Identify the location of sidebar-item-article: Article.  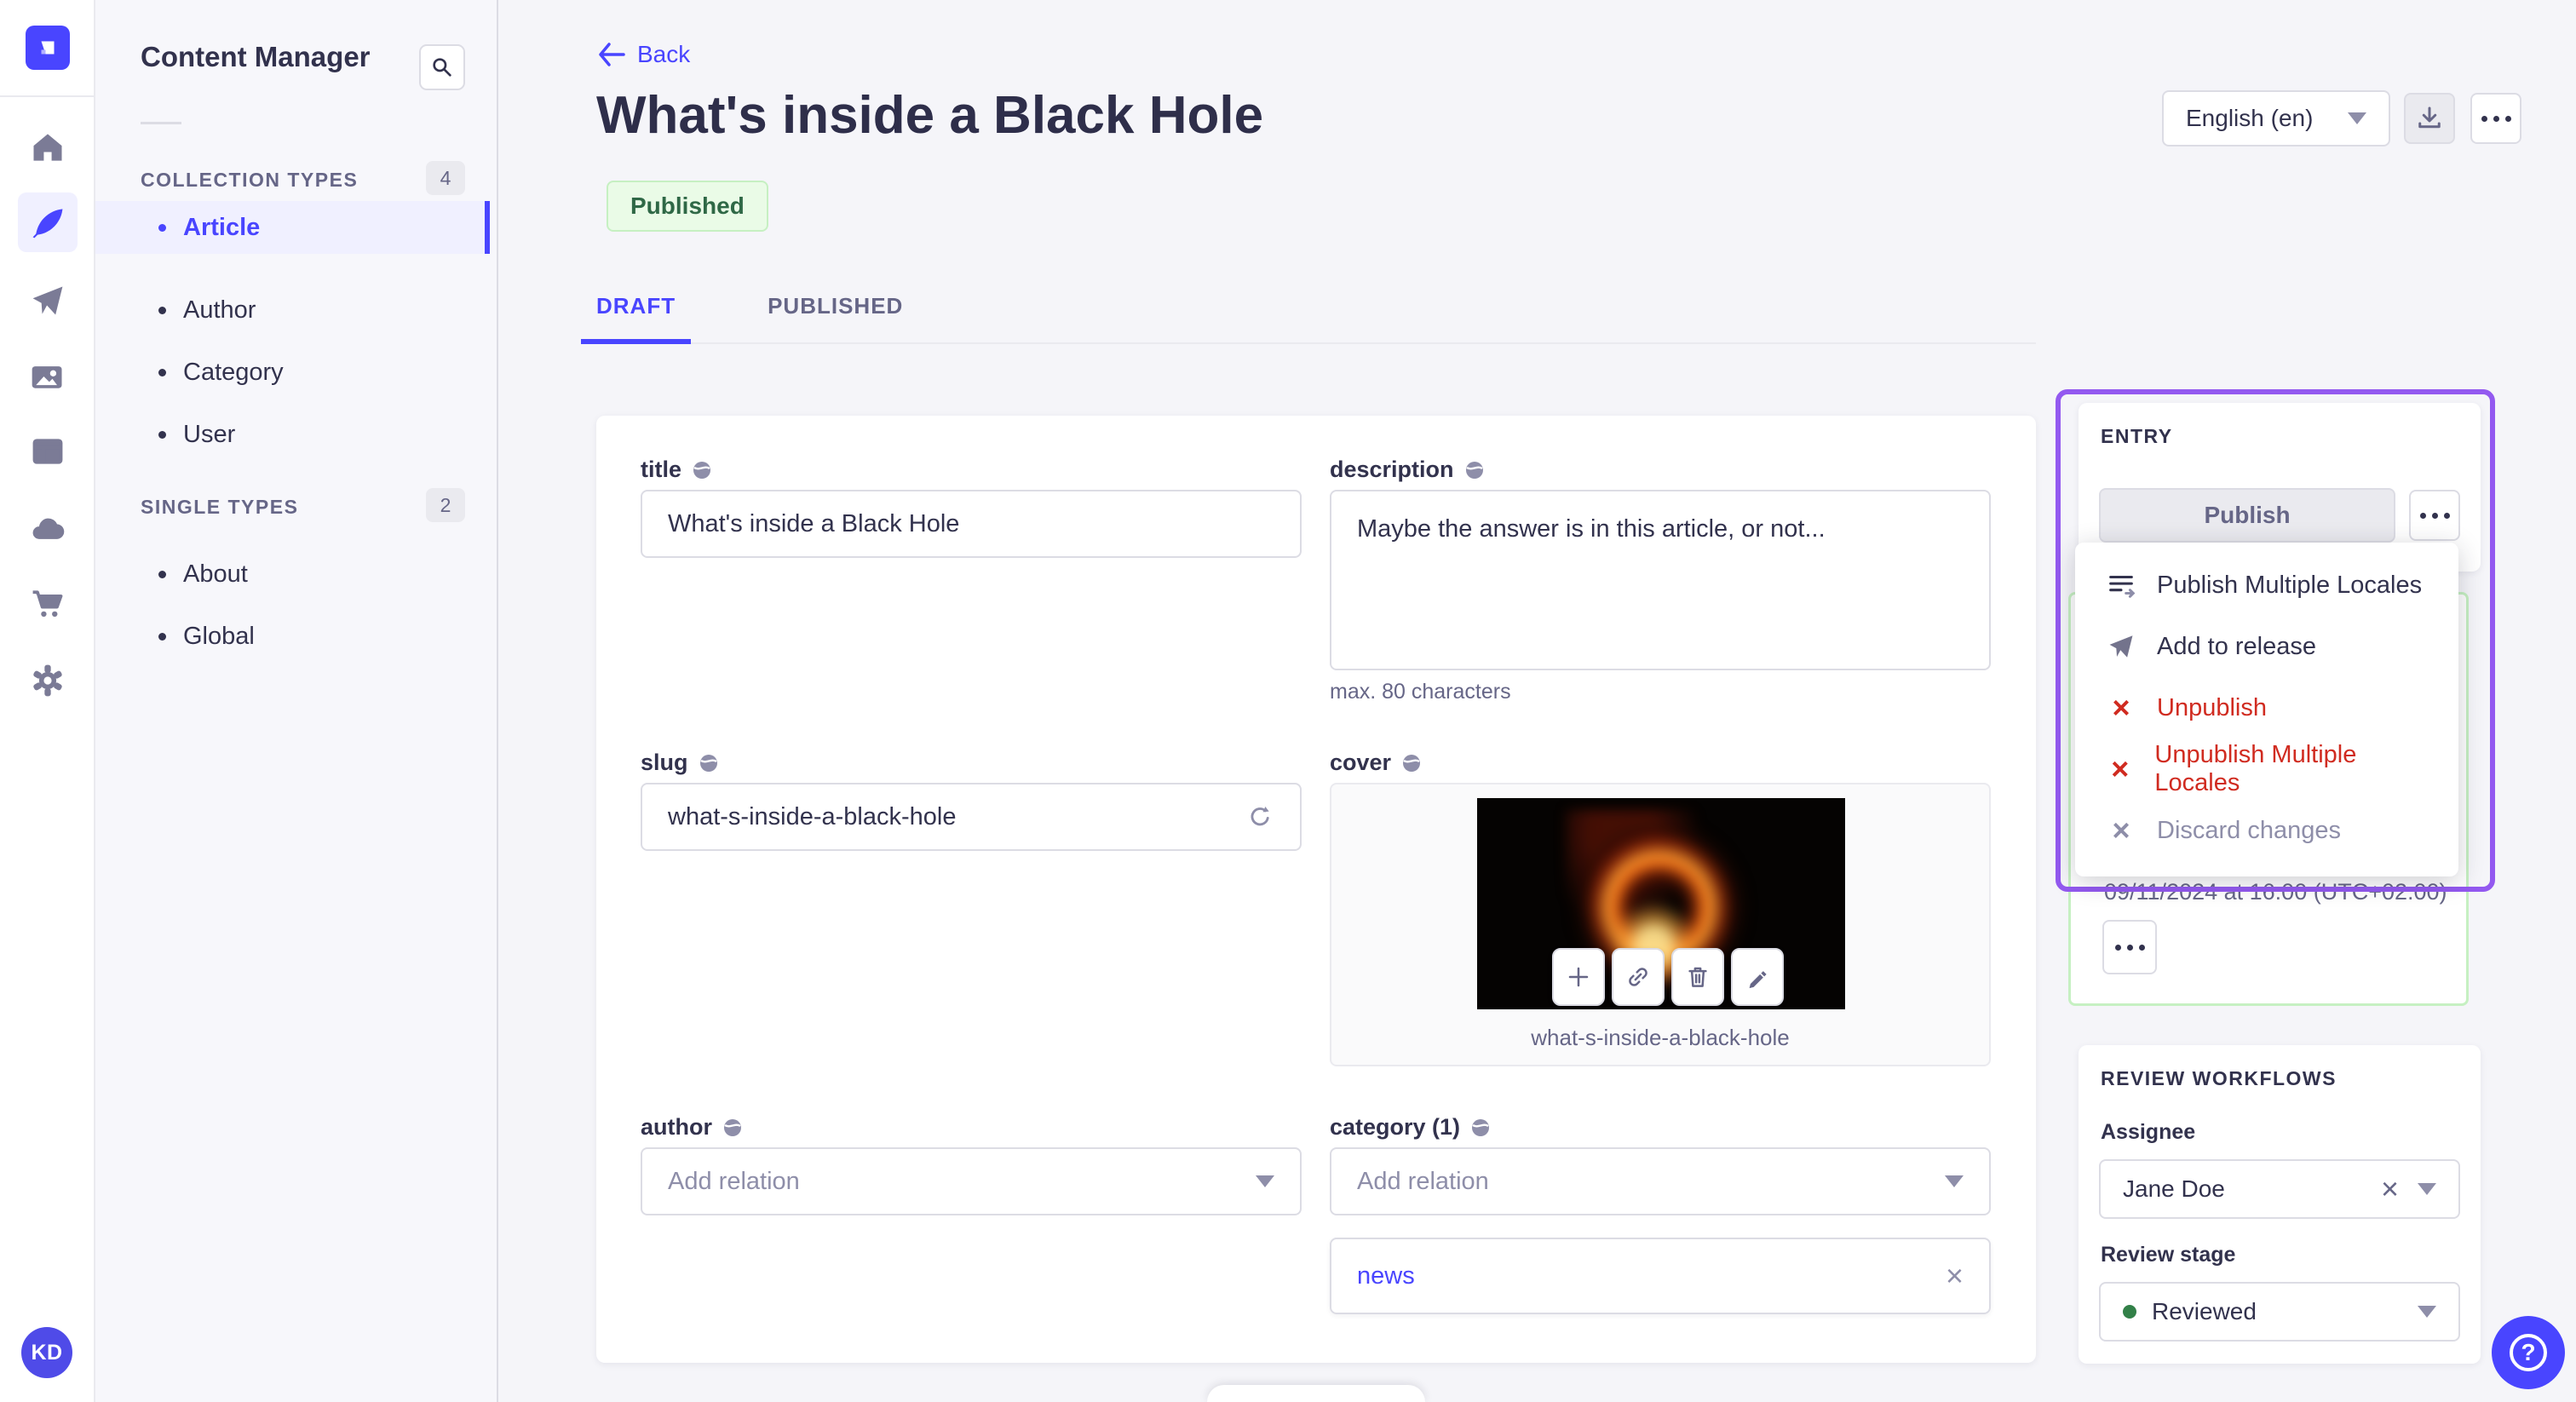
(292, 227).